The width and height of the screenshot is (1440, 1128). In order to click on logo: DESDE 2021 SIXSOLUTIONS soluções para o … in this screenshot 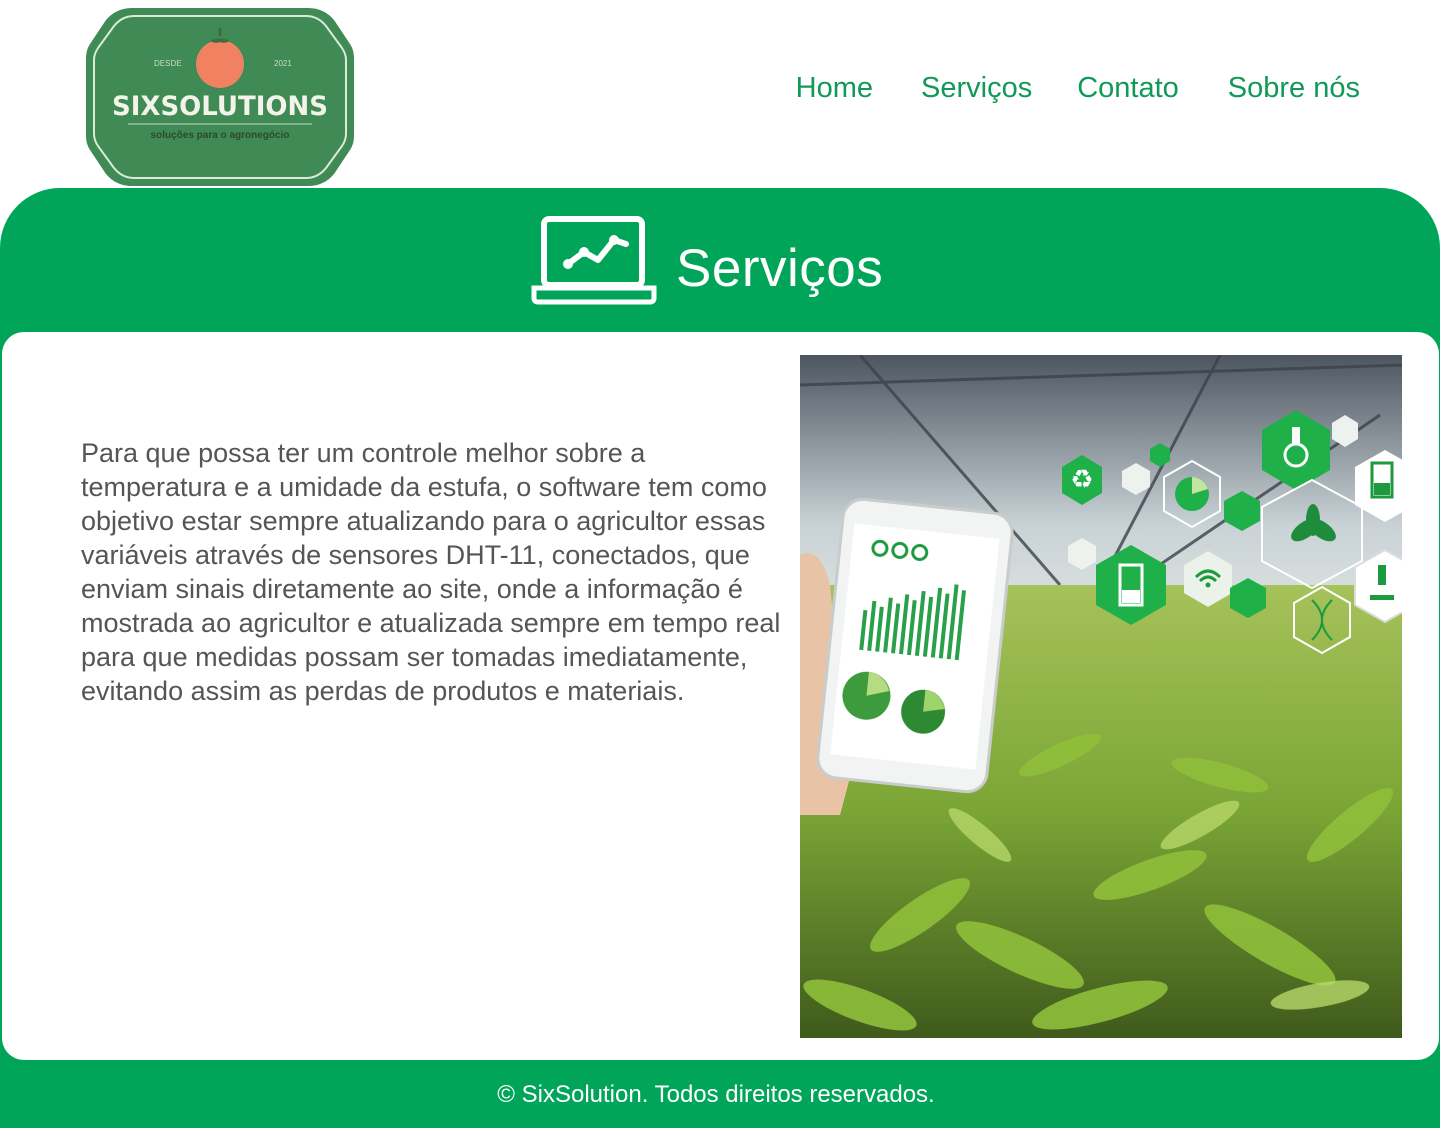, I will do `click(220, 97)`.